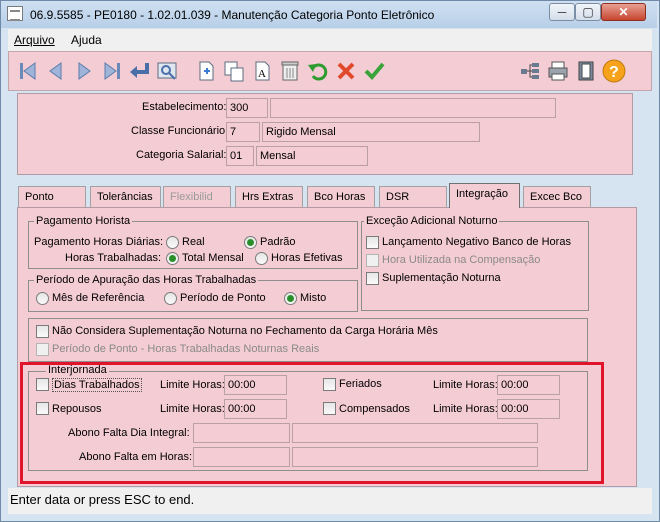  What do you see at coordinates (206, 71) in the screenshot?
I see `new-record-icon` at bounding box center [206, 71].